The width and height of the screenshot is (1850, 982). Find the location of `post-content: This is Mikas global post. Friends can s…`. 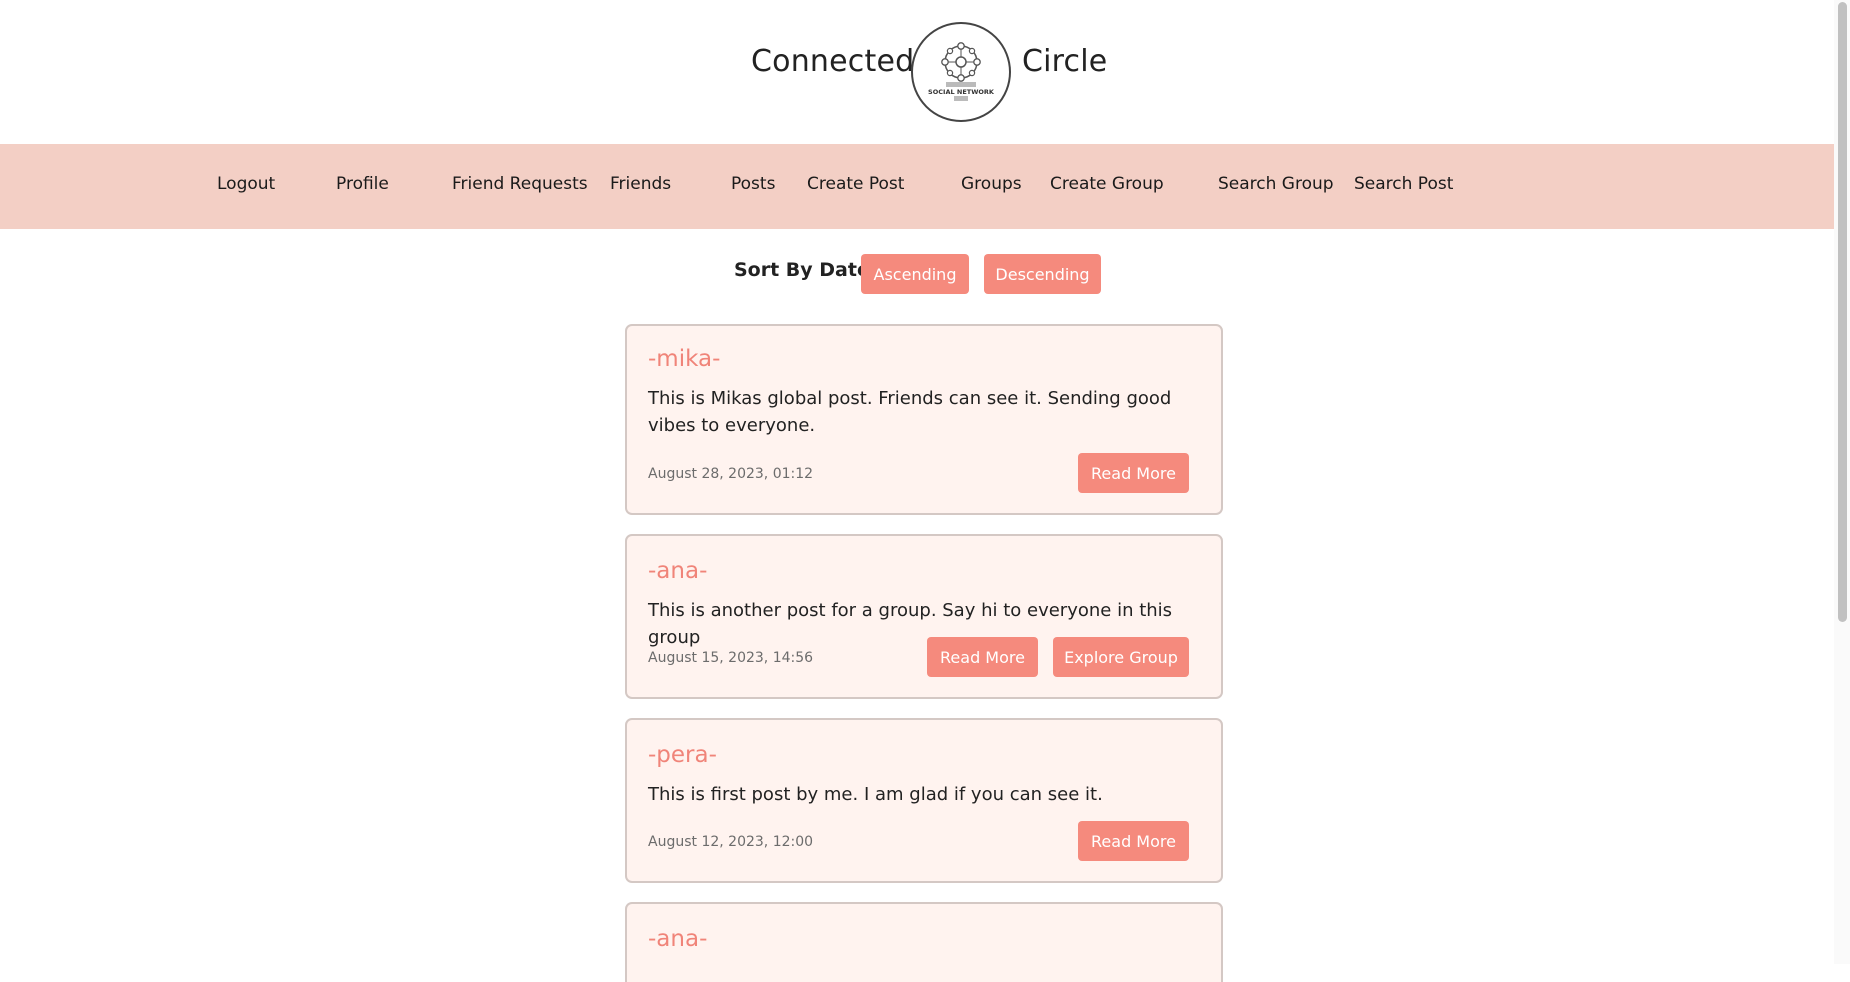

post-content: This is Mikas global post. Friends can s… is located at coordinates (910, 412).